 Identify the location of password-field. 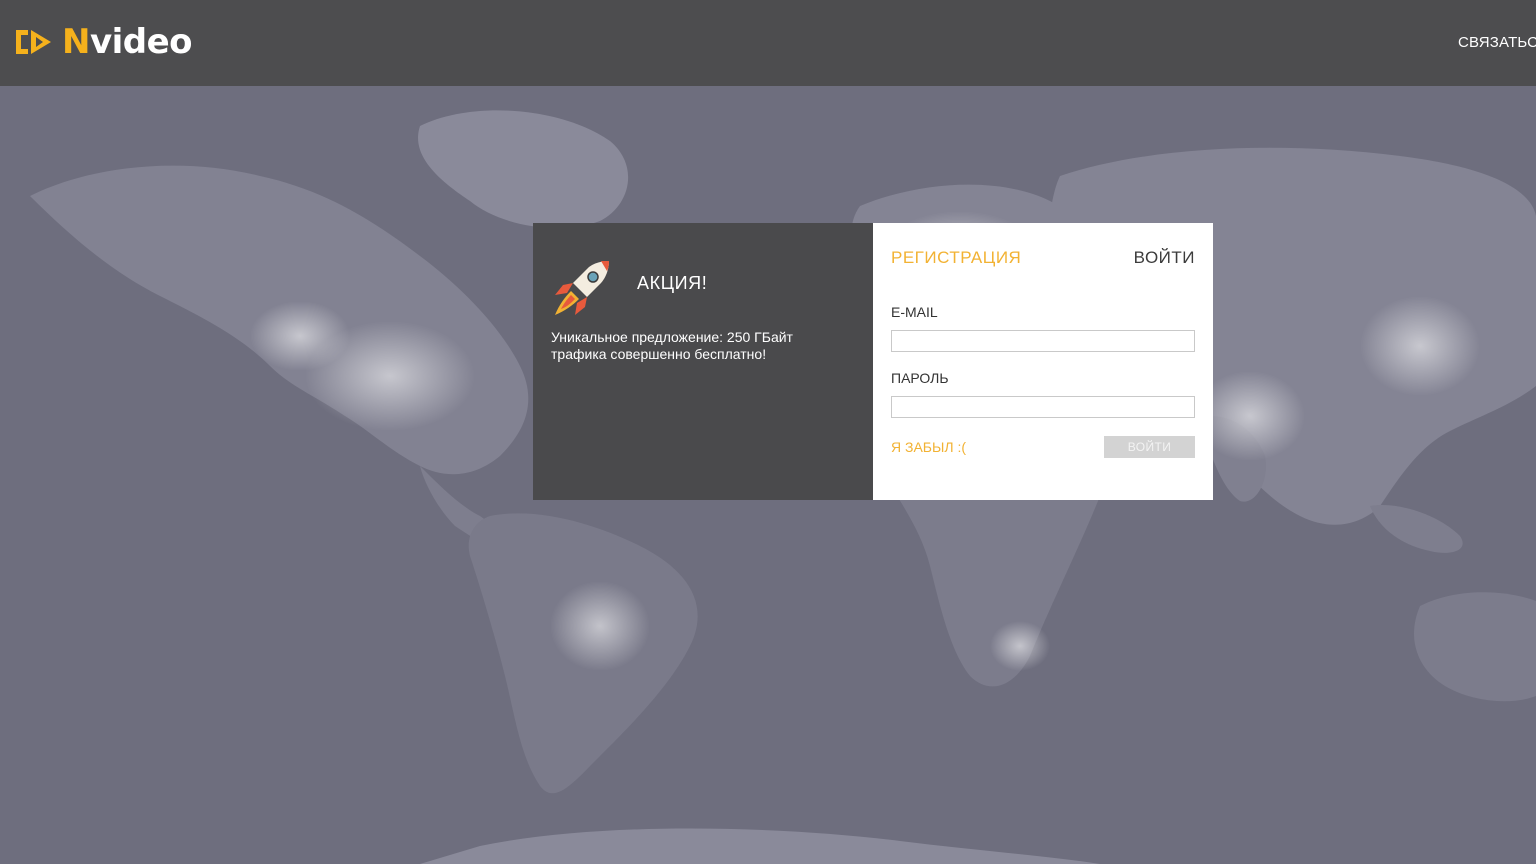
(1043, 407).